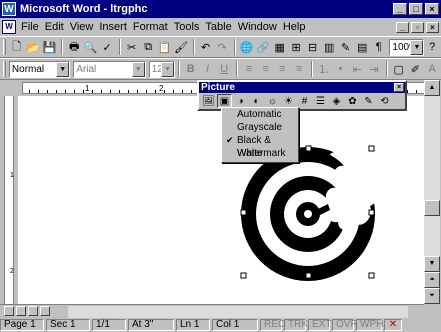 Image resolution: width=441 pixels, height=332 pixels. What do you see at coordinates (224, 101) in the screenshot?
I see `image-control-icon: ▣` at bounding box center [224, 101].